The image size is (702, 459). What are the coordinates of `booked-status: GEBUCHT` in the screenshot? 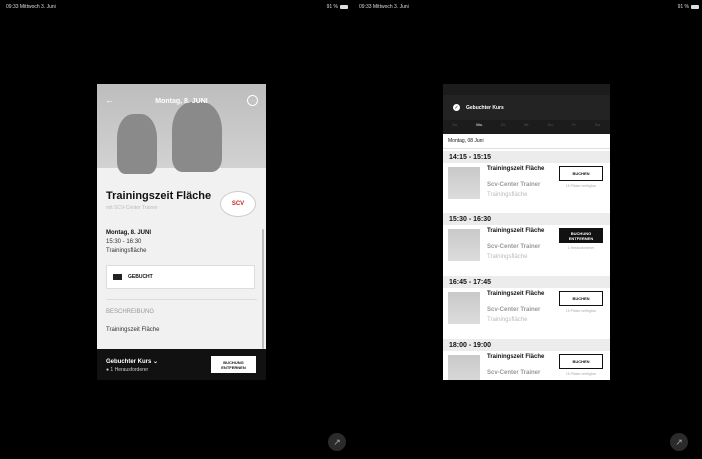 It's located at (180, 277).